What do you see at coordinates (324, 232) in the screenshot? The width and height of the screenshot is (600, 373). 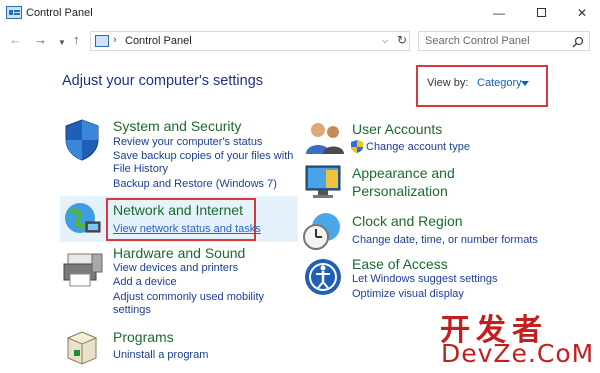 I see `clock-globe-icon` at bounding box center [324, 232].